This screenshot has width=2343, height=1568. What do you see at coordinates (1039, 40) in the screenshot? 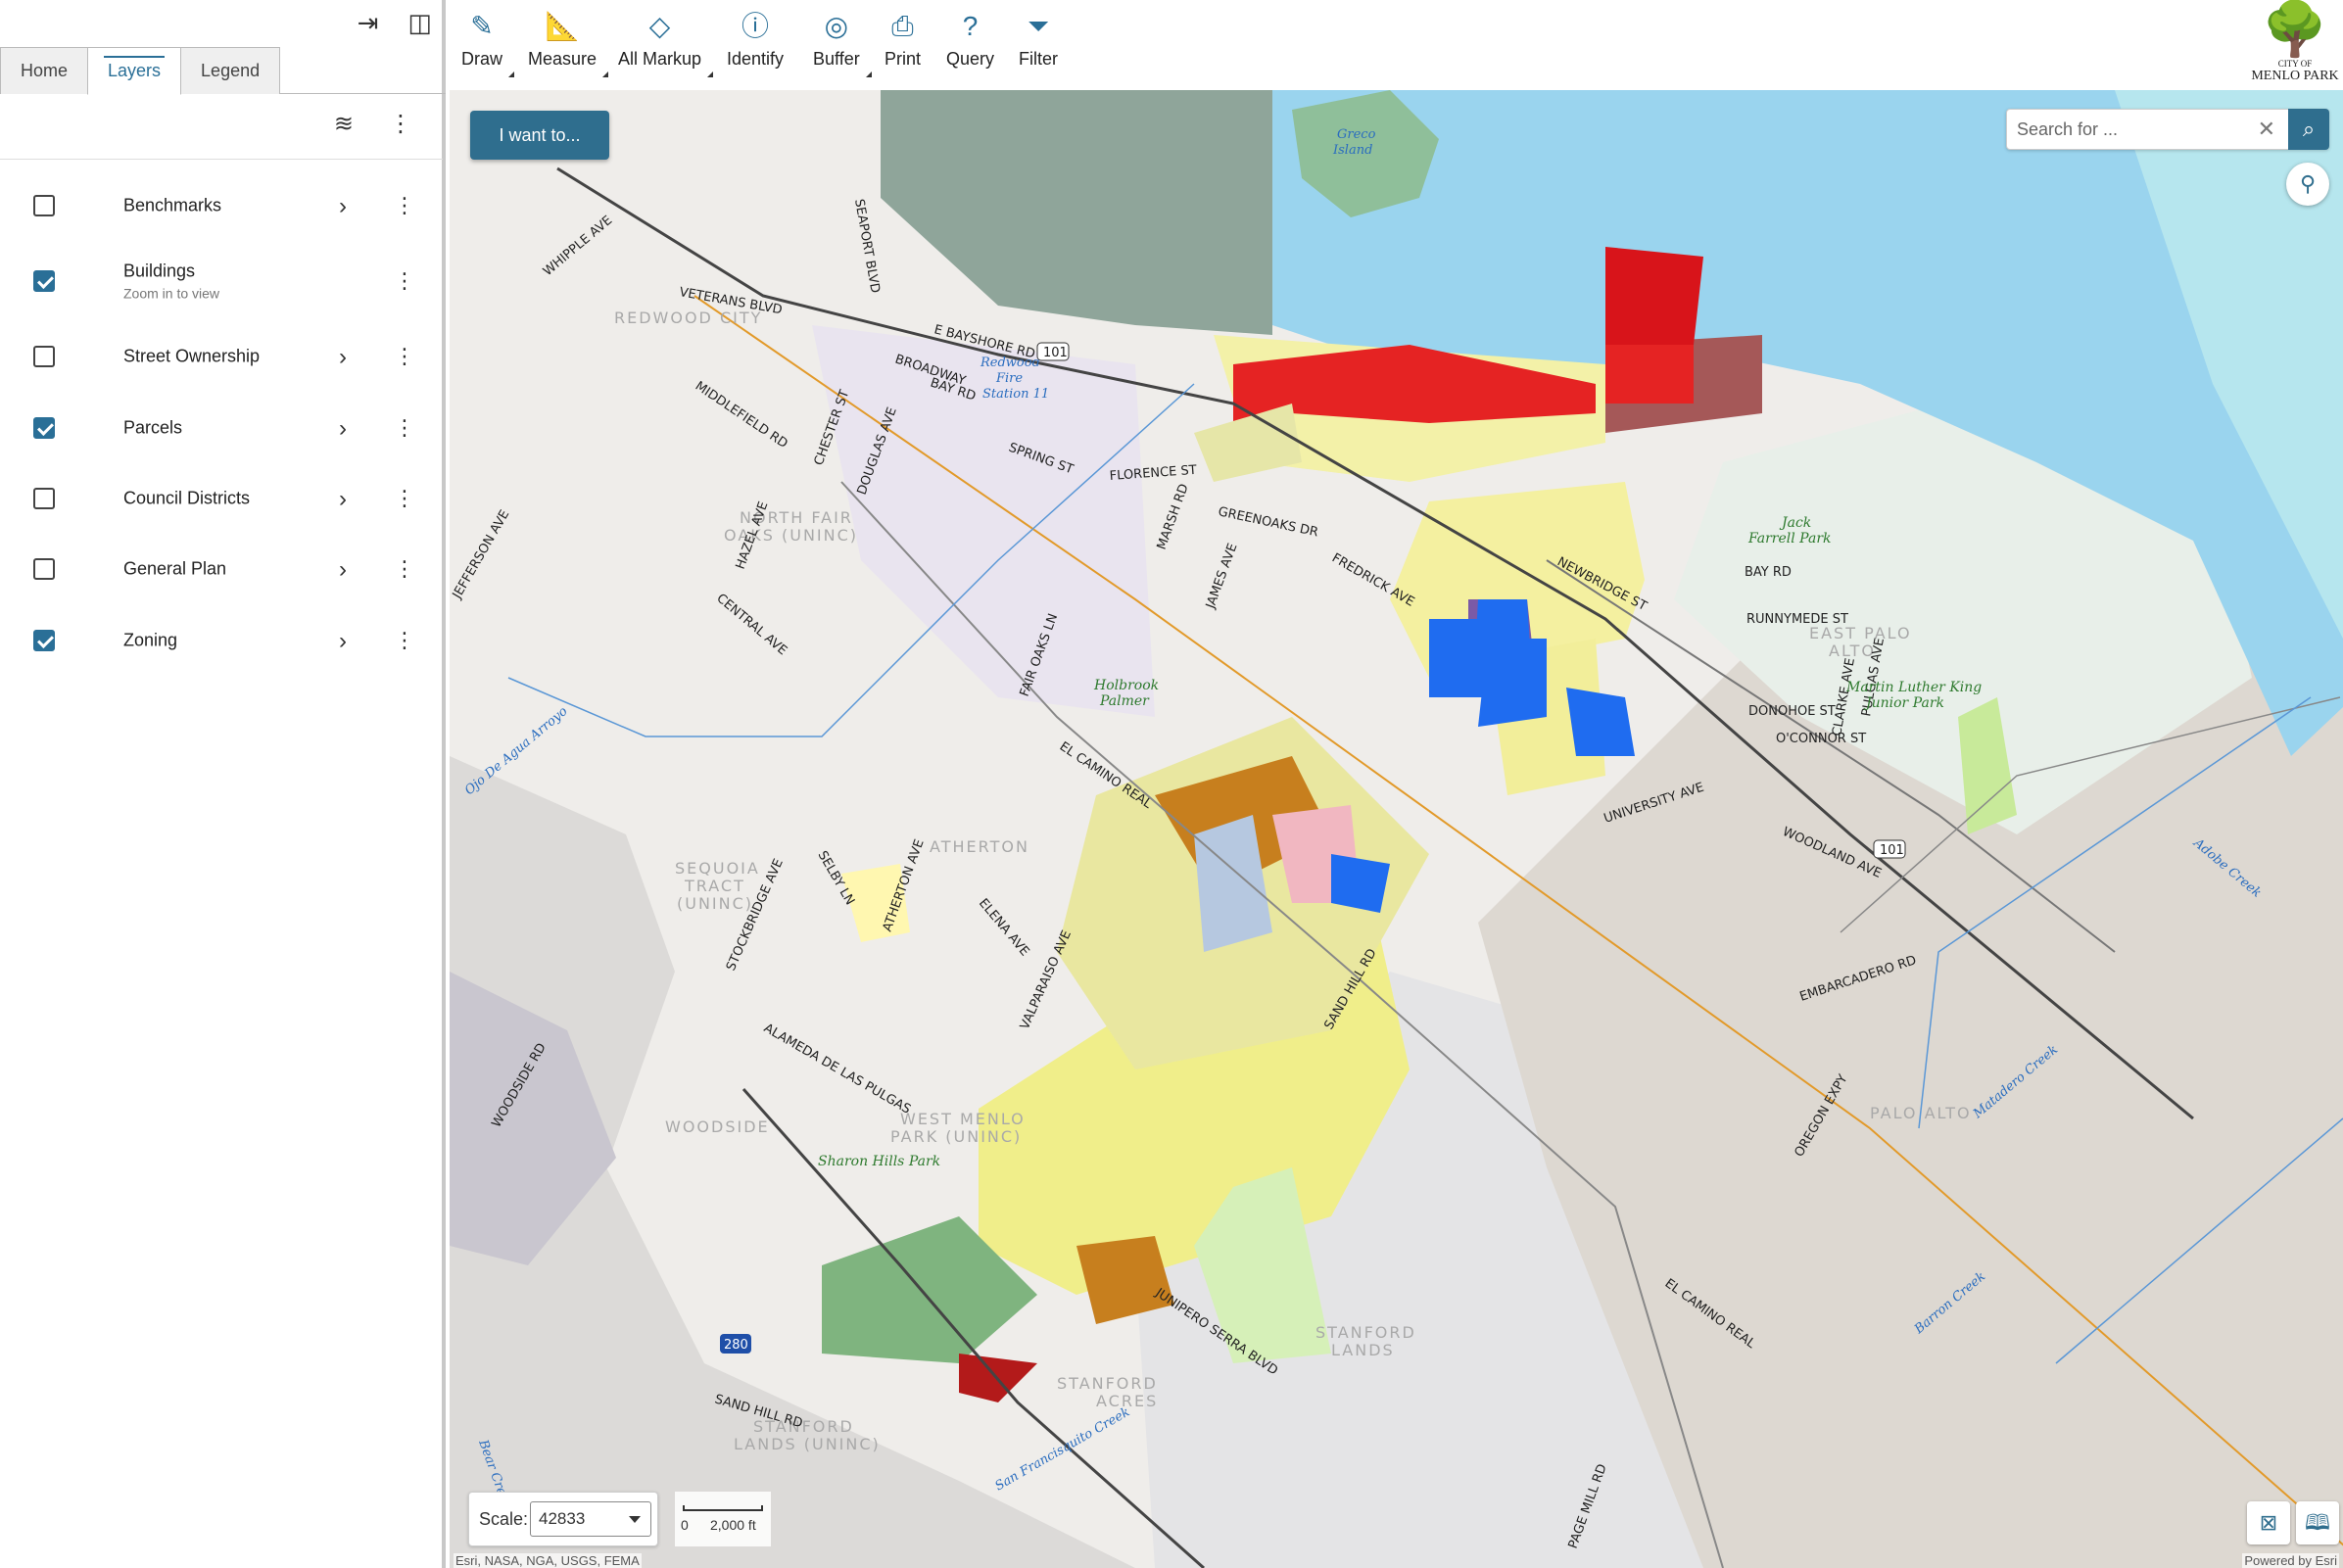
I see `filter-tool-button: ⏷ Filter` at bounding box center [1039, 40].